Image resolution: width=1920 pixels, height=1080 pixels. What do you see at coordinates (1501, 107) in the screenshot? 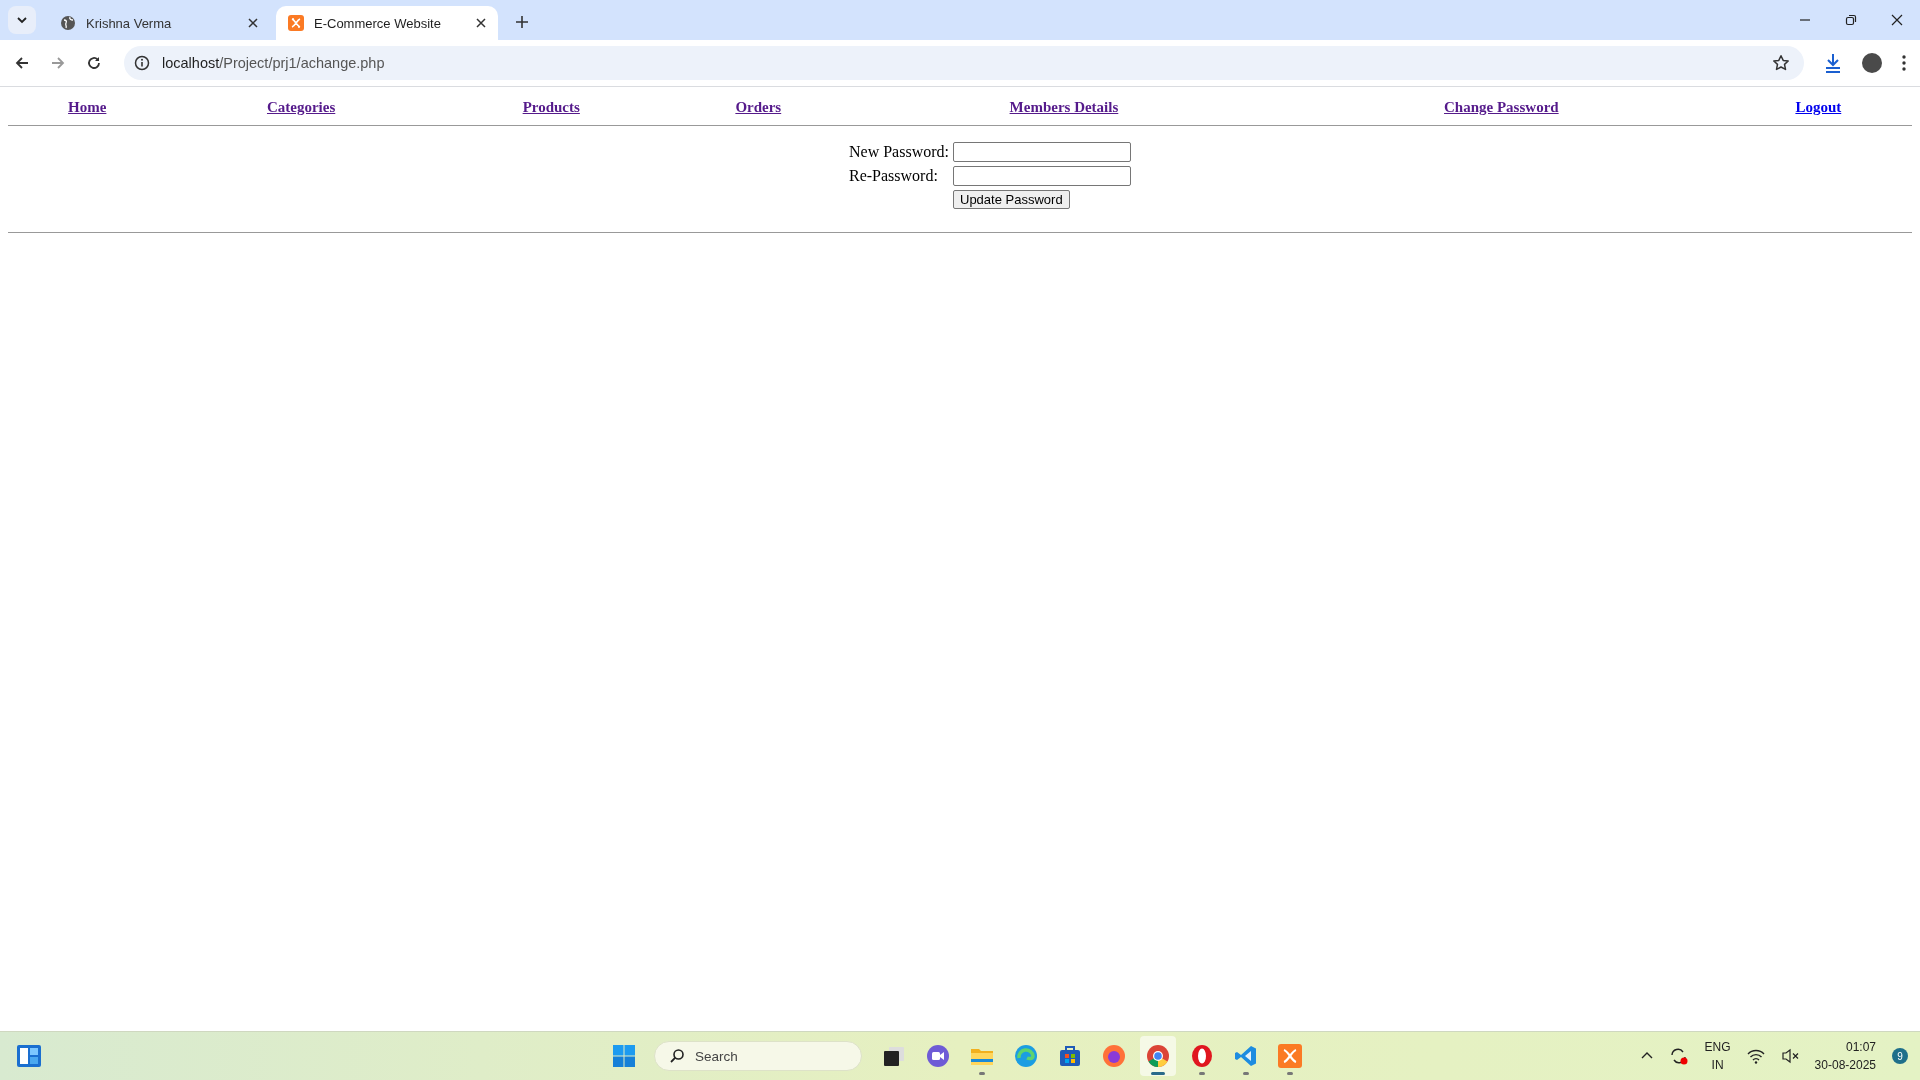
I see `nav-link: Change Password` at bounding box center [1501, 107].